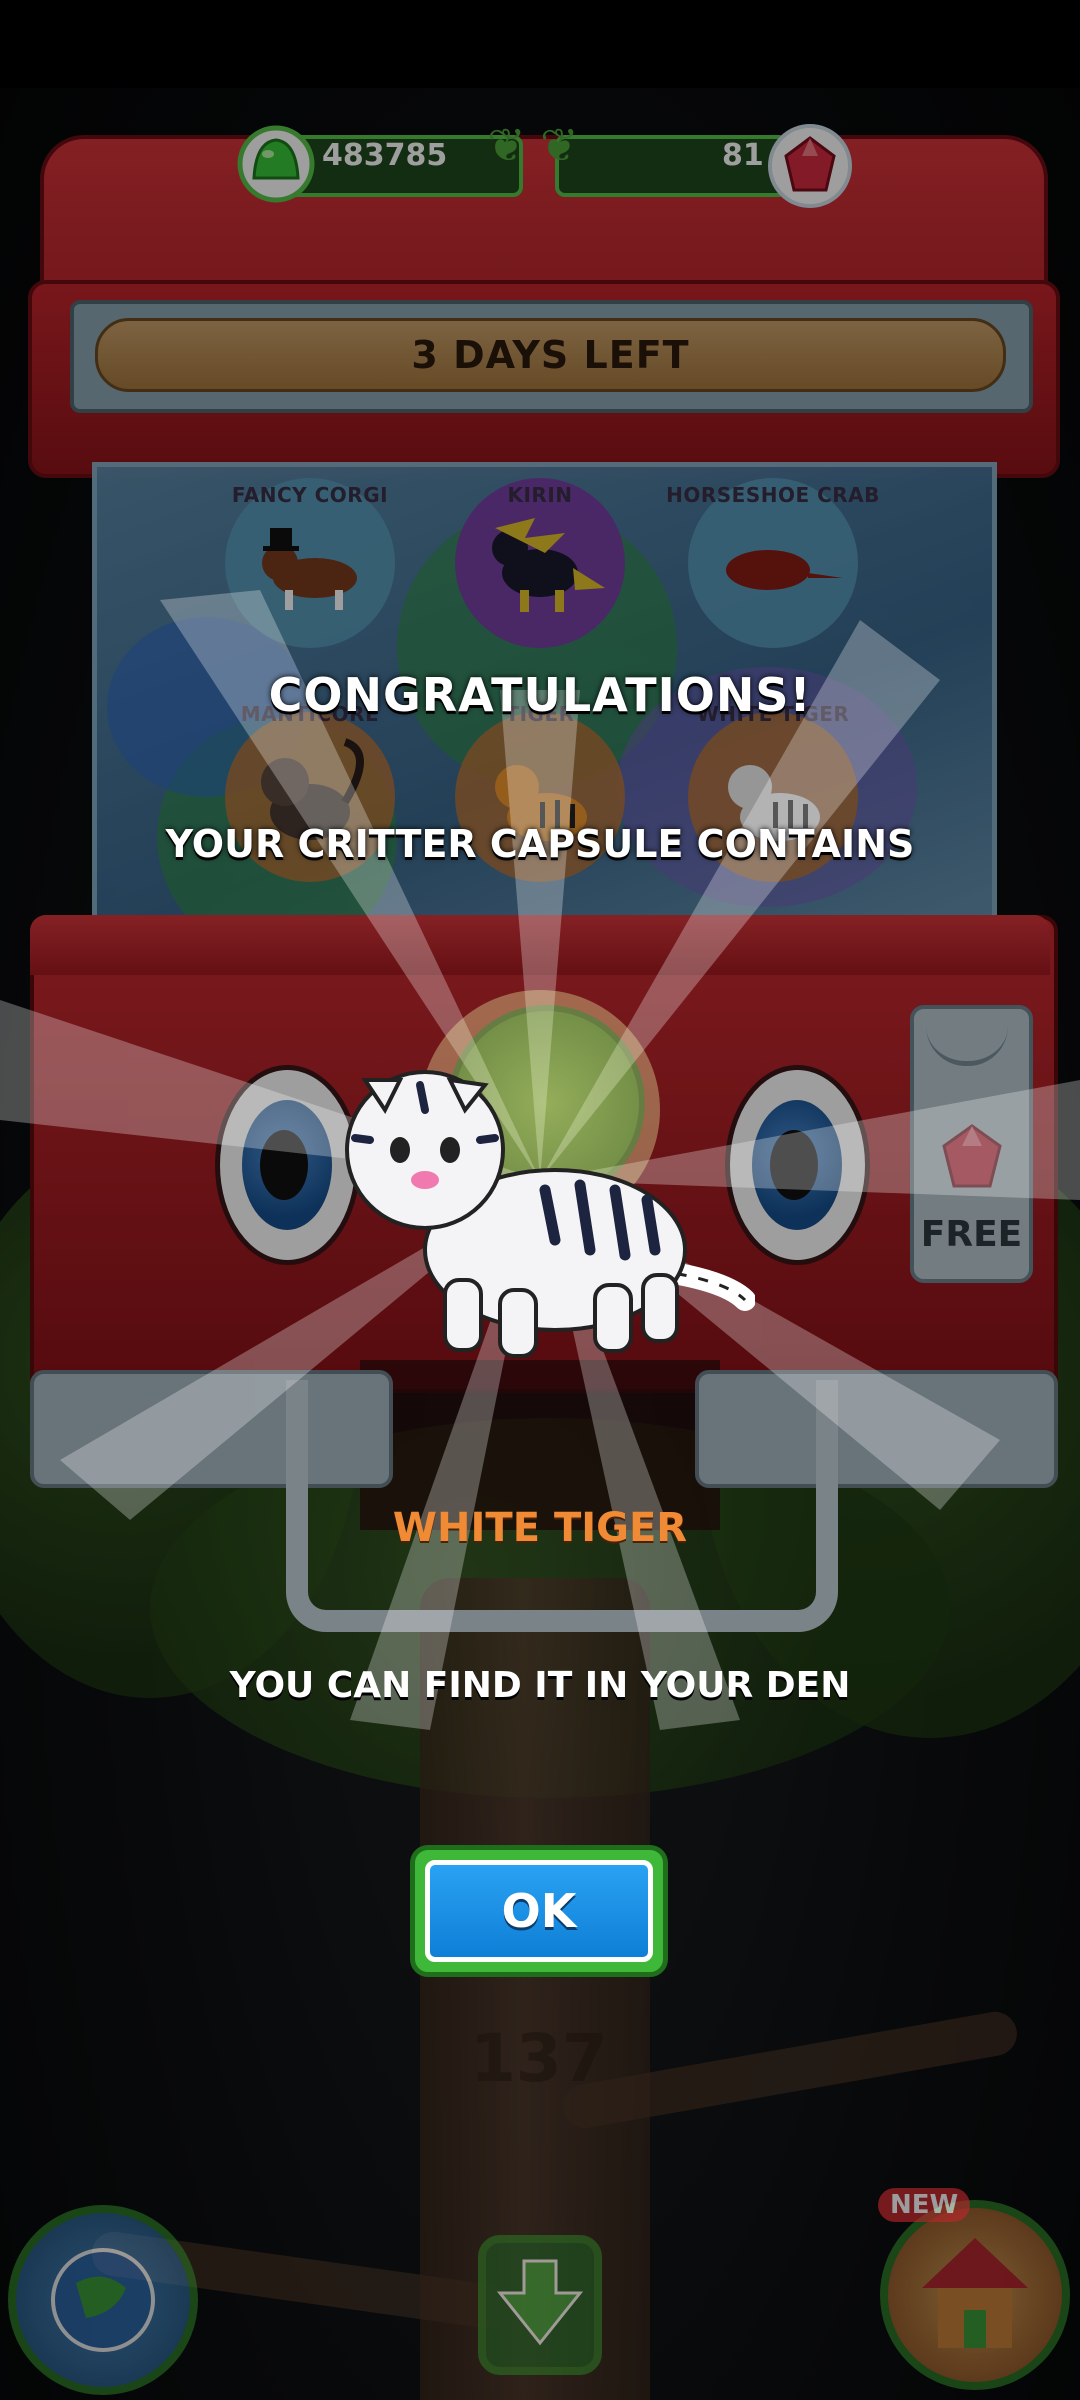  I want to click on scroll-down-button, so click(540, 2305).